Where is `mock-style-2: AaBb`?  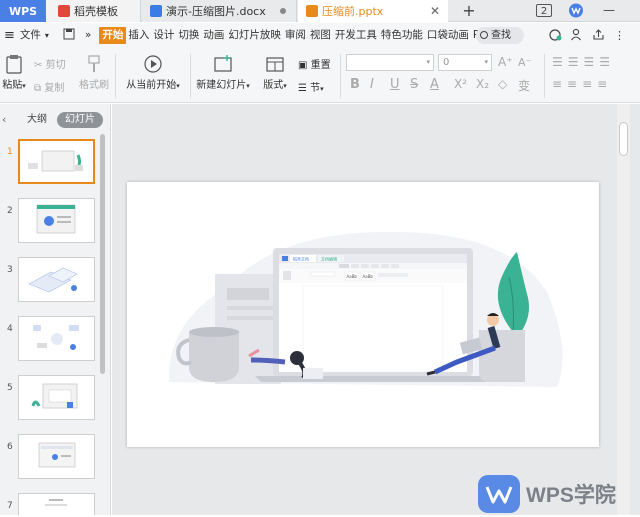
mock-style-2: AaBb is located at coordinates (368, 276).